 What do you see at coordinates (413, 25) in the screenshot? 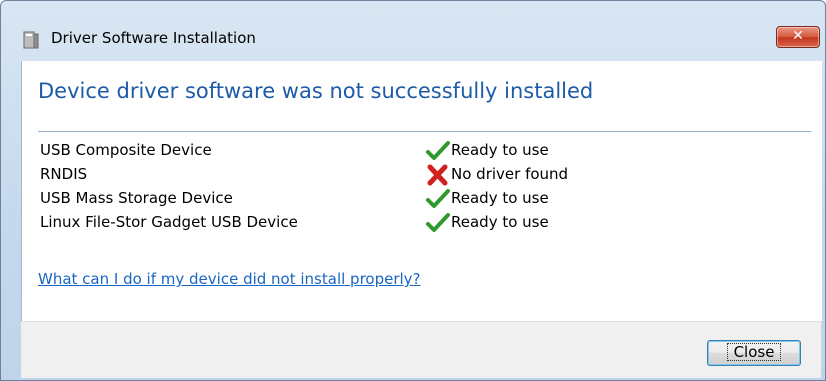
I see `title-bar: Driver Software Installation ✕` at bounding box center [413, 25].